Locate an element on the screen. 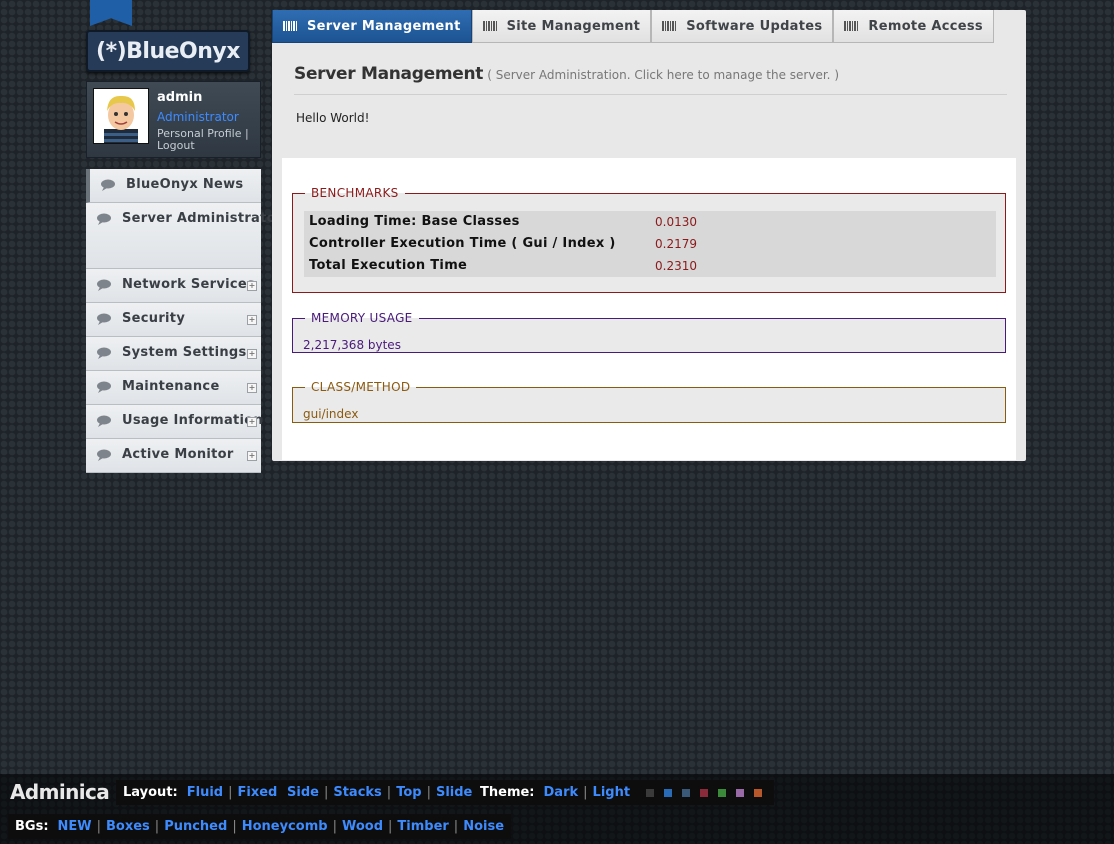 The height and width of the screenshot is (844, 1114). sidebar-item-label: System Settings is located at coordinates (184, 352).